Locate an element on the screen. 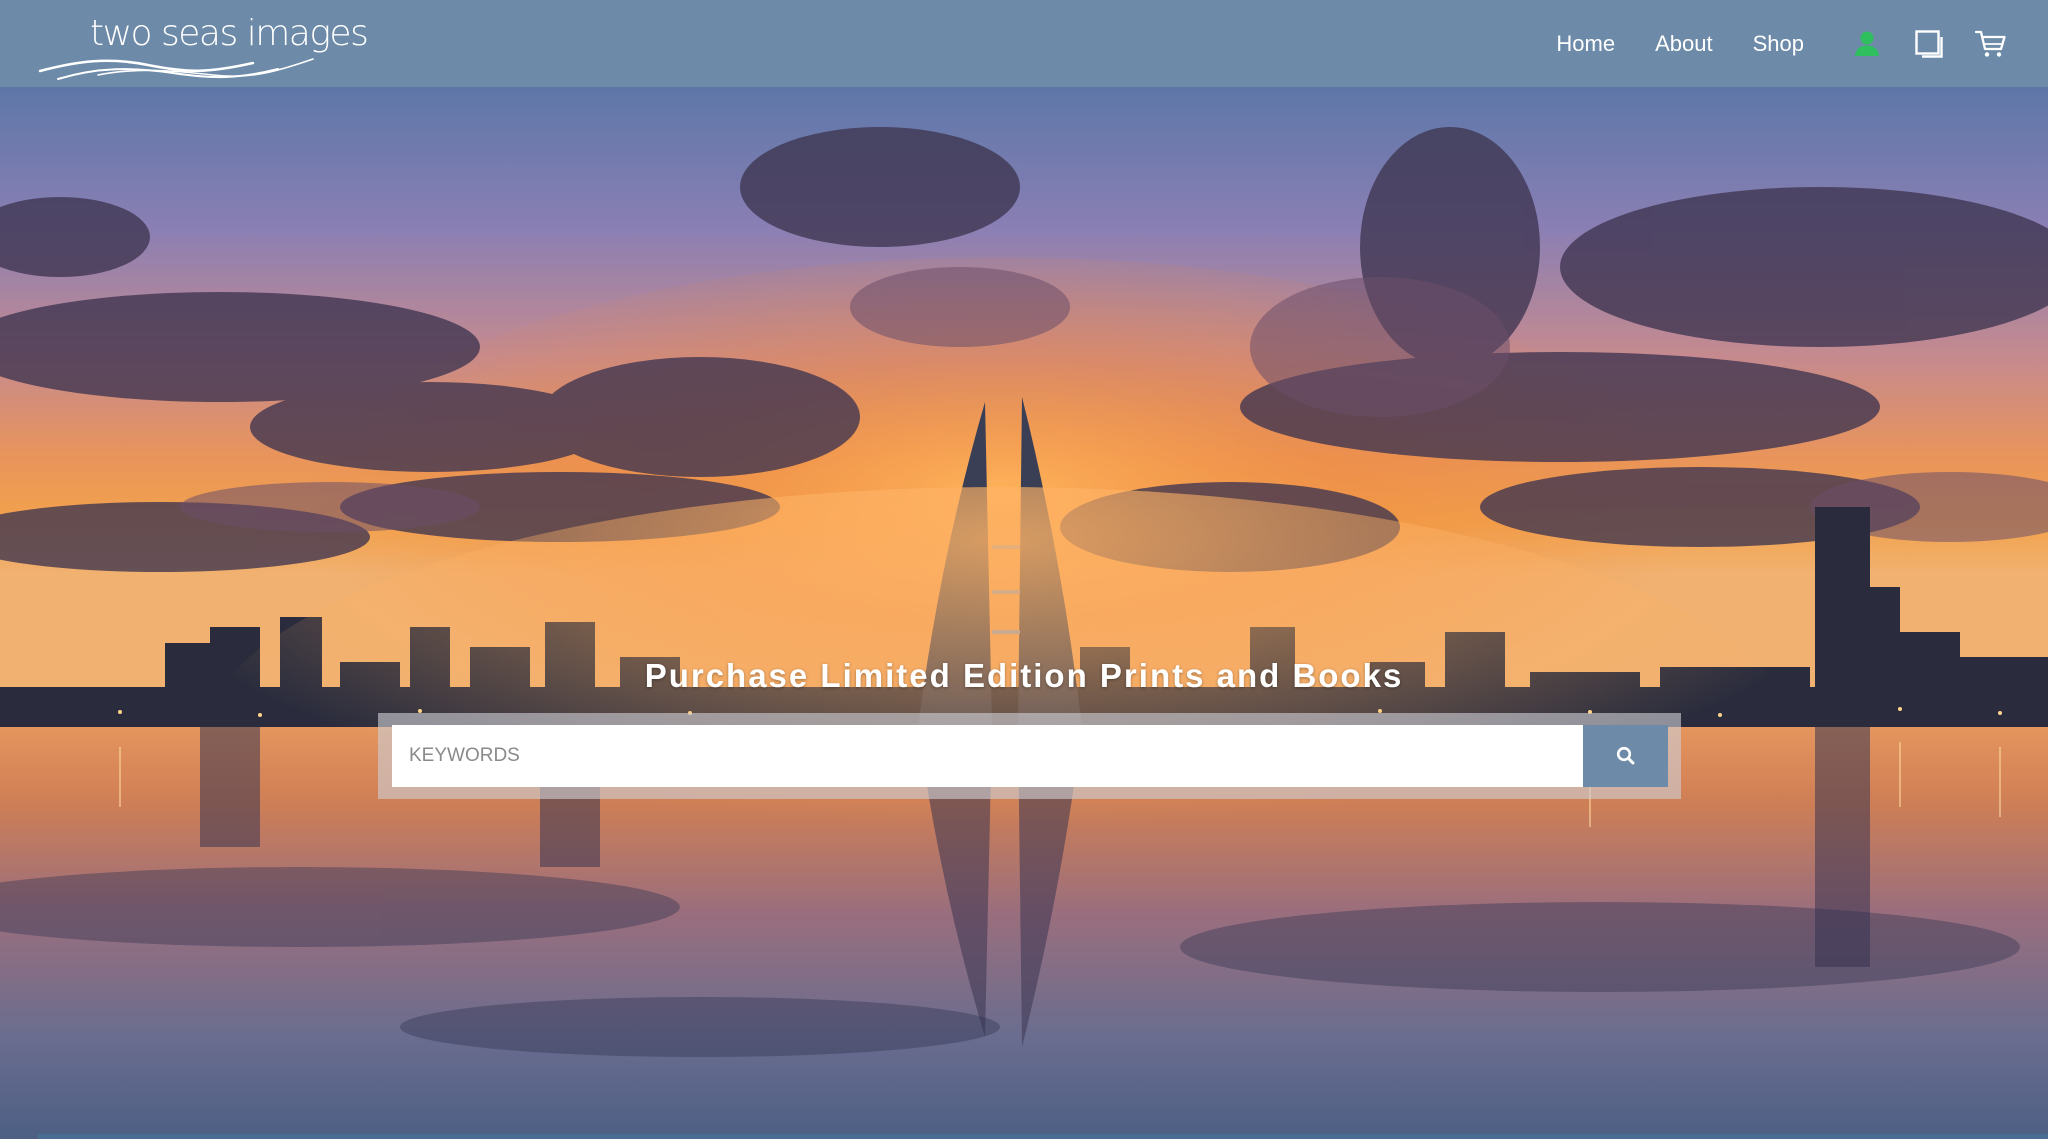  nav-home-link: Home is located at coordinates (1585, 44).